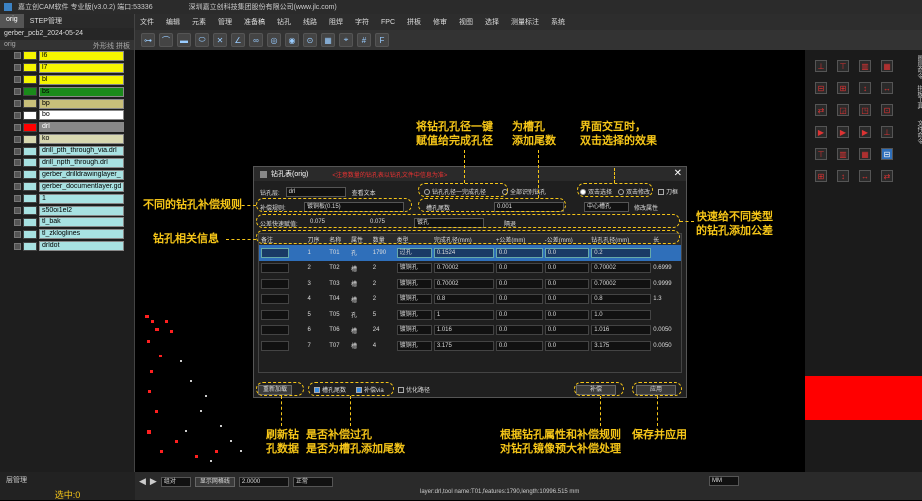  I want to click on cell-finish: 0.1524, so click(463, 252).